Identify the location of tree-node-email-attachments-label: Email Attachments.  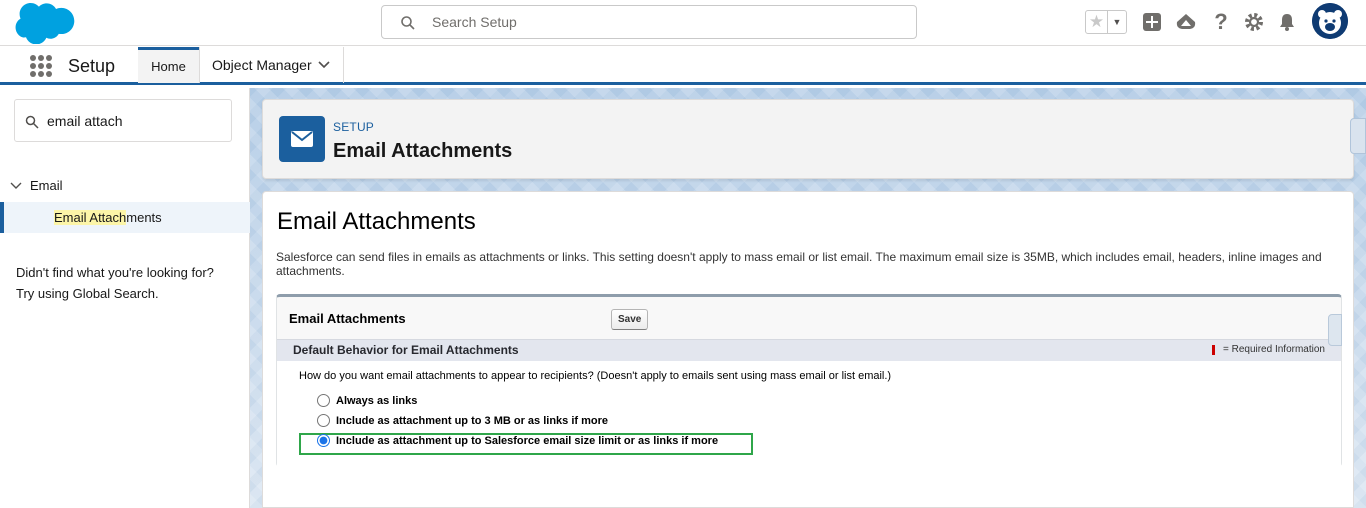
(108, 217).